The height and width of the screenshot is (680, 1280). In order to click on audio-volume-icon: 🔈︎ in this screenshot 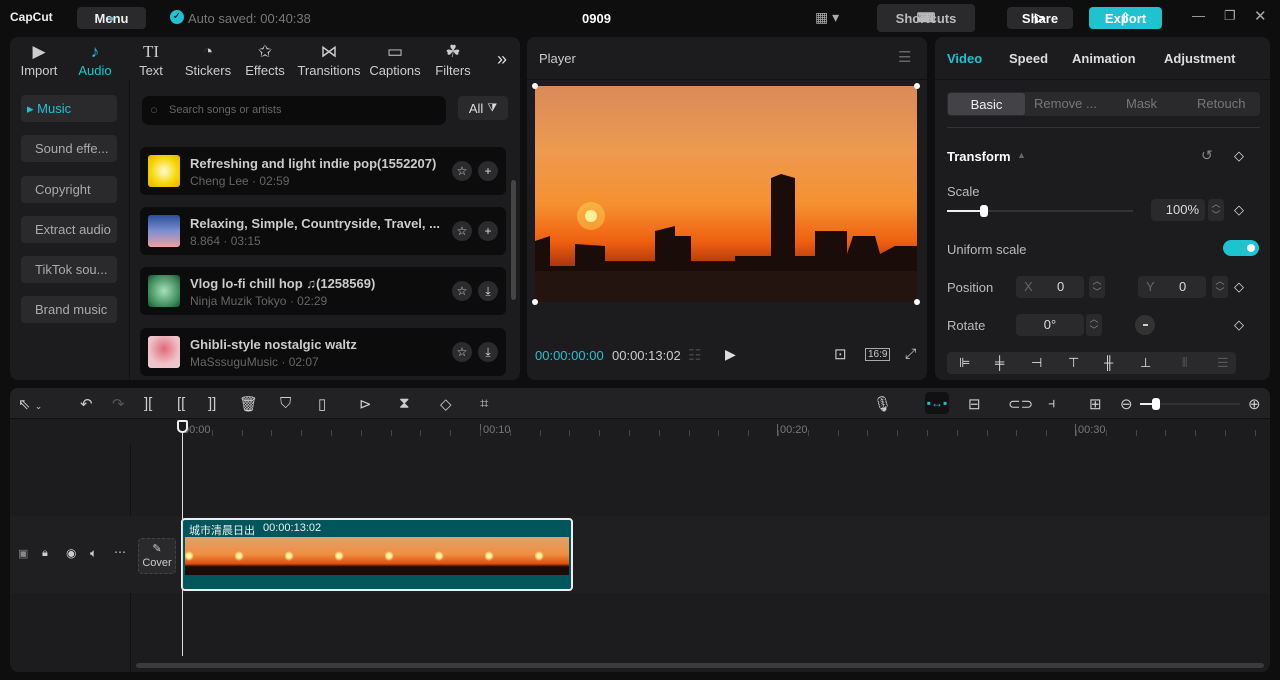, I will do `click(93, 553)`.